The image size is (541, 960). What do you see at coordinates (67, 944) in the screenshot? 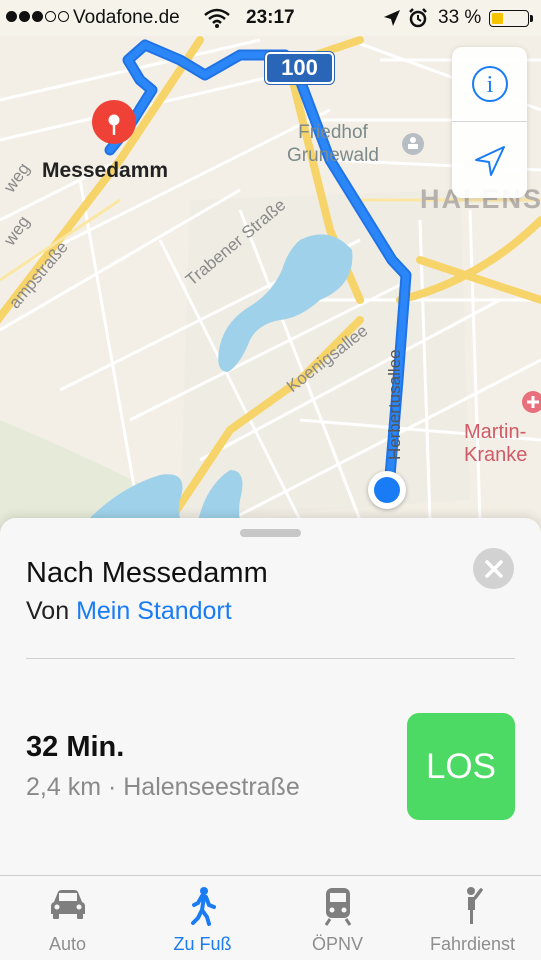
I see `tab-auto-label: Auto` at bounding box center [67, 944].